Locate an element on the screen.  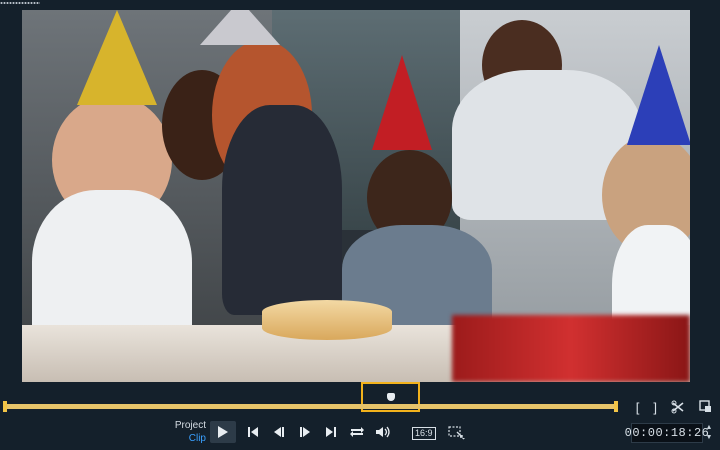
previous-frame-icon is located at coordinates (279, 432).